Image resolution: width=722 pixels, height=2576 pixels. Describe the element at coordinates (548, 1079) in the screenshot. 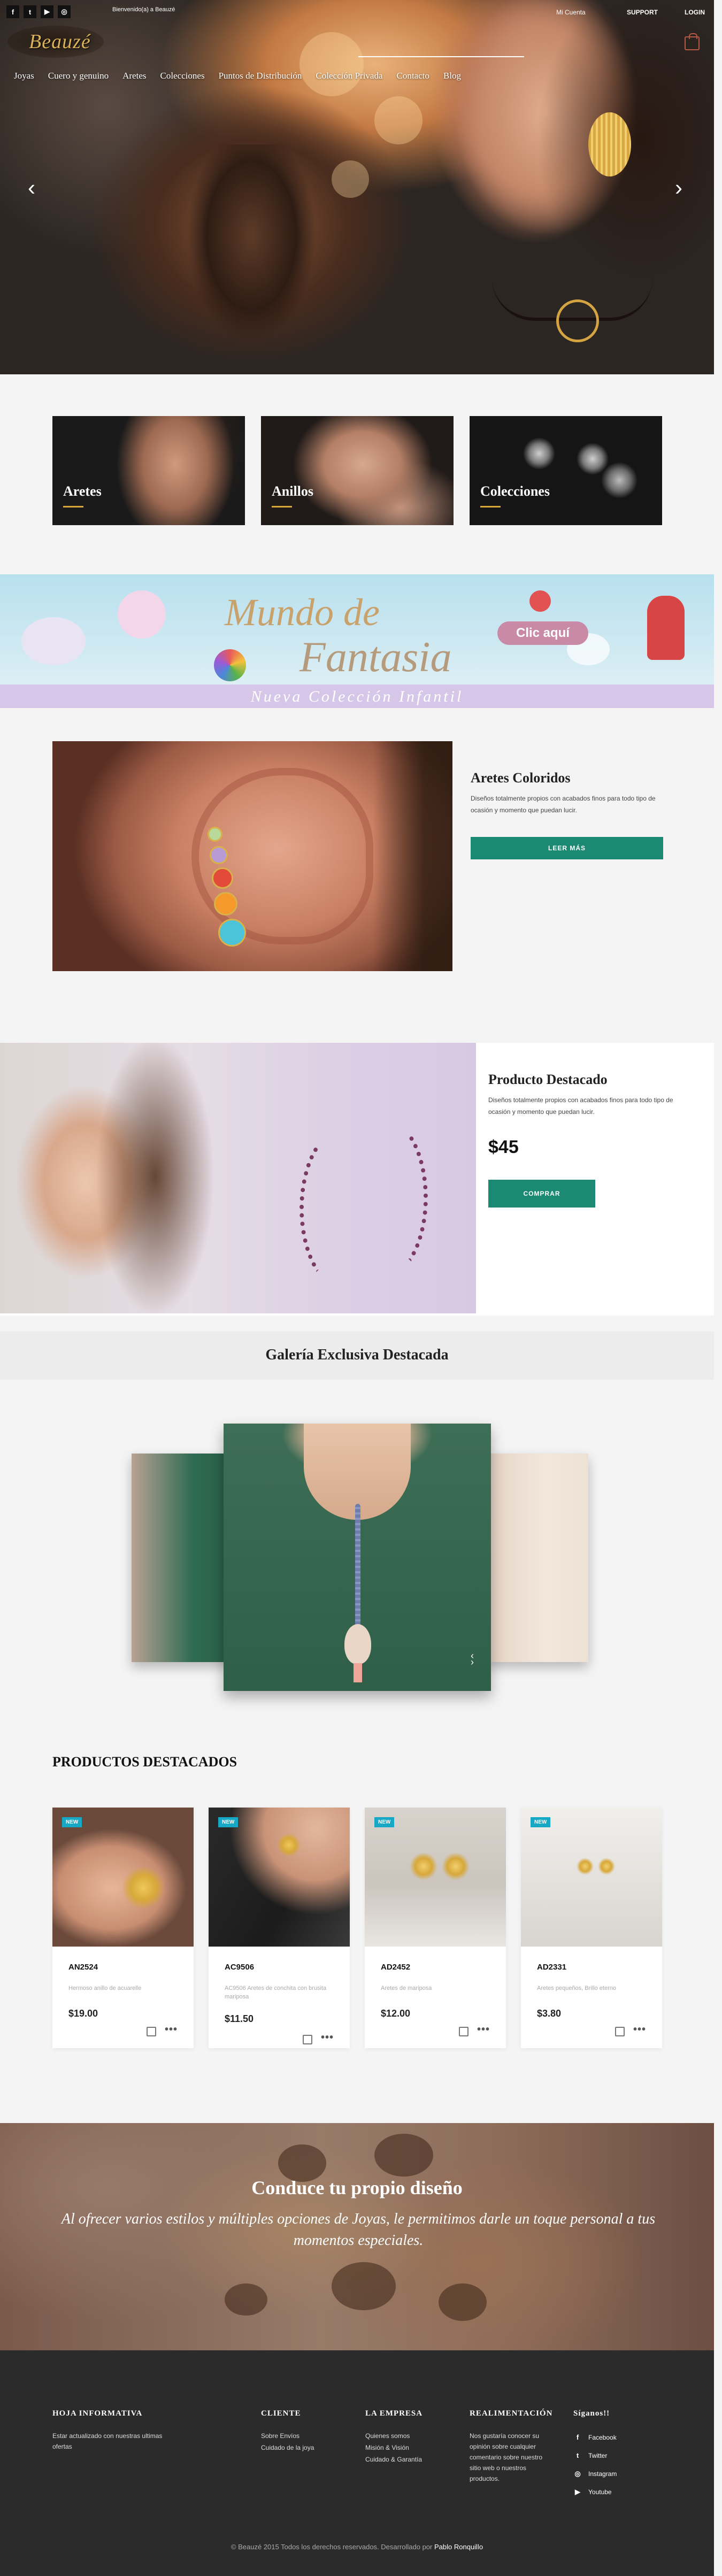

I see `featured-title: Producto Destacado` at that location.